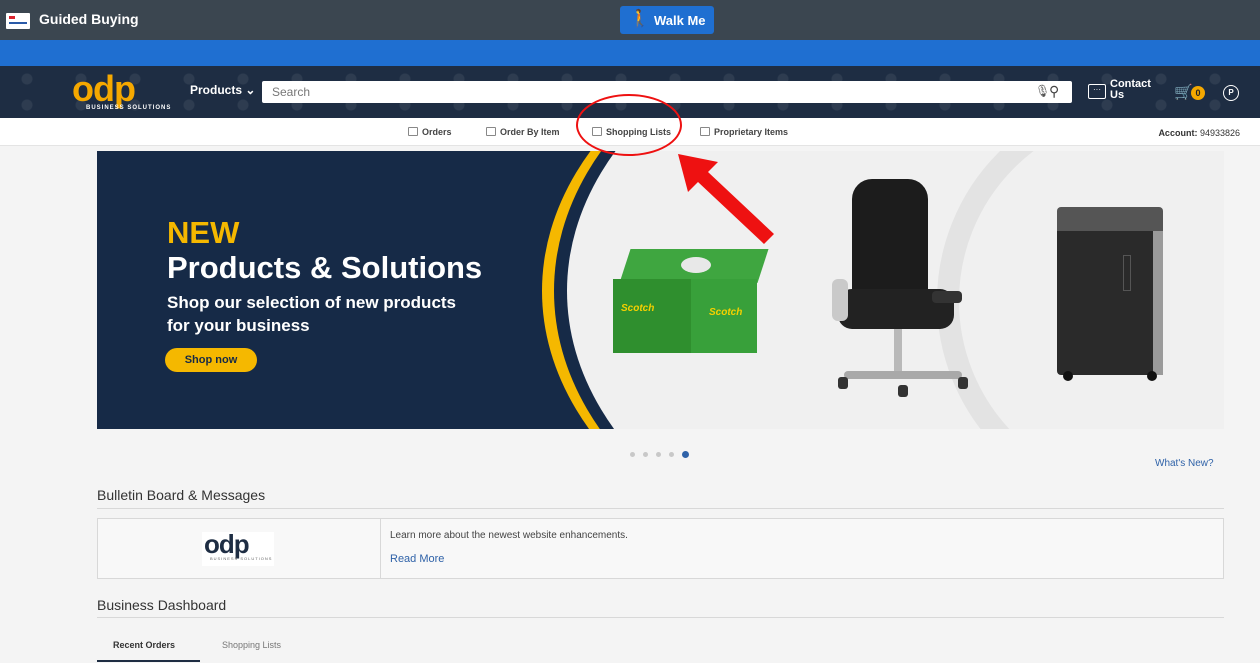  Describe the element at coordinates (898, 351) in the screenshot. I see `chair-pole` at that location.